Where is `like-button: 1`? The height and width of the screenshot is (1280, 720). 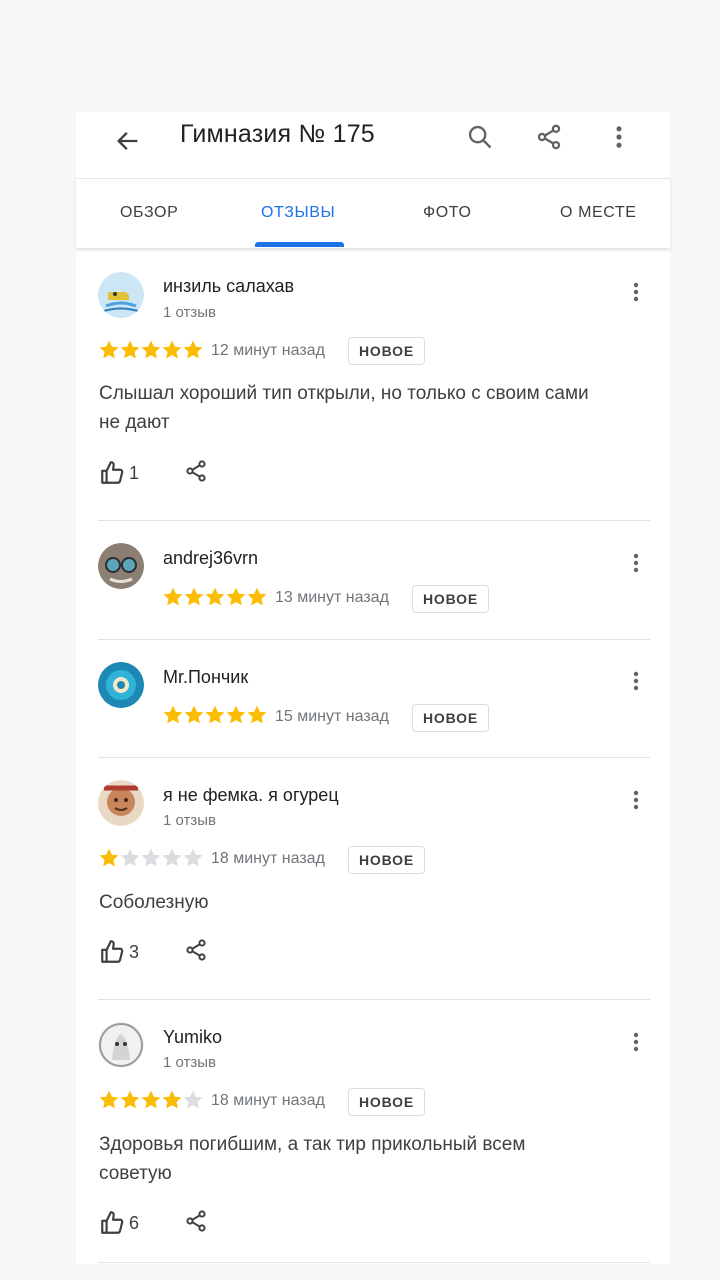
like-button: 1 is located at coordinates (119, 473).